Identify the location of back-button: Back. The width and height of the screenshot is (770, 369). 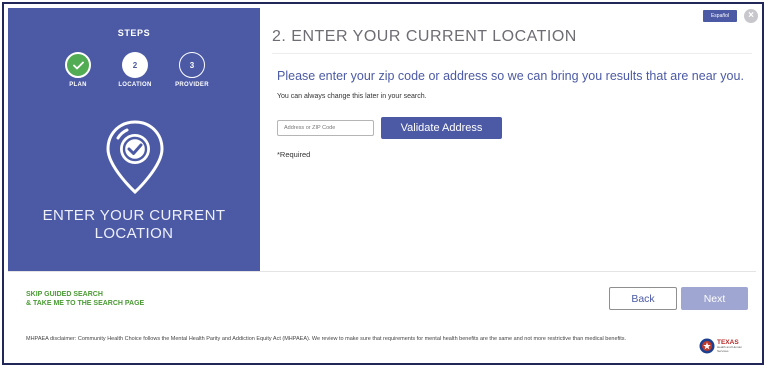
(643, 298).